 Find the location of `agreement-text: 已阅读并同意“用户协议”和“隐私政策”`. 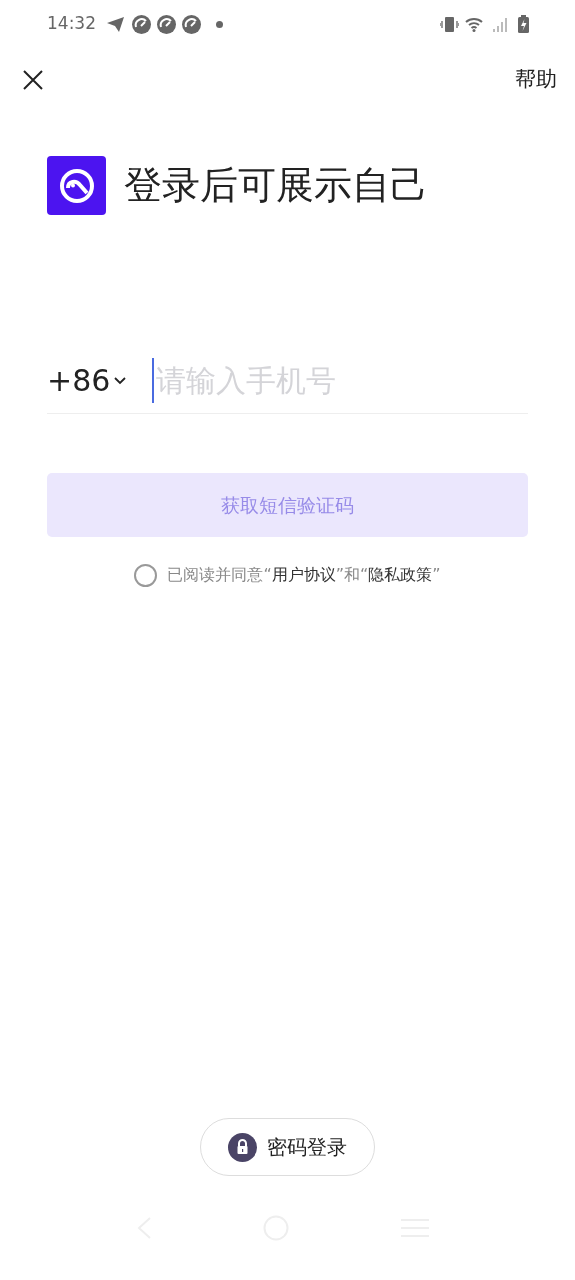

agreement-text: 已阅读并同意“用户协议”和“隐私政策” is located at coordinates (304, 575).